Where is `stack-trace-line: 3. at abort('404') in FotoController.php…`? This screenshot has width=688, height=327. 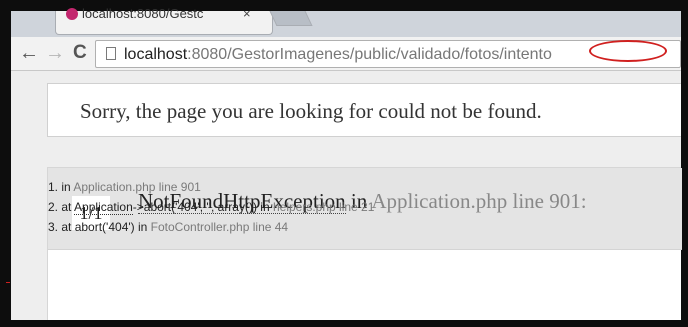 stack-trace-line: 3. at abort('404') in FotoController.php… is located at coordinates (211, 227).